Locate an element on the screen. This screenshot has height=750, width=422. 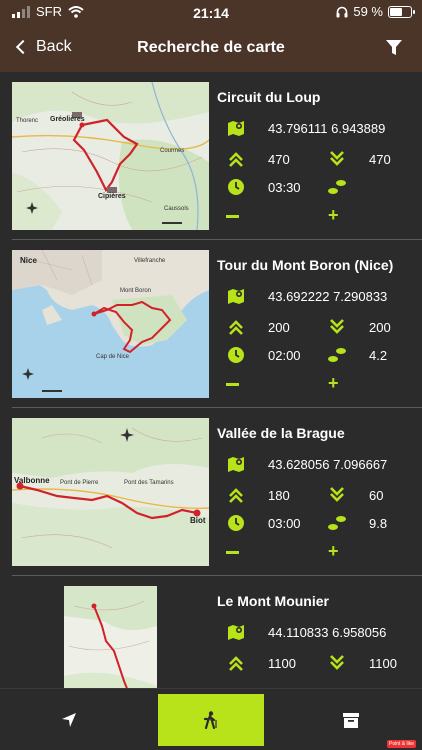
ascent-value: 180 is located at coordinates (279, 495).